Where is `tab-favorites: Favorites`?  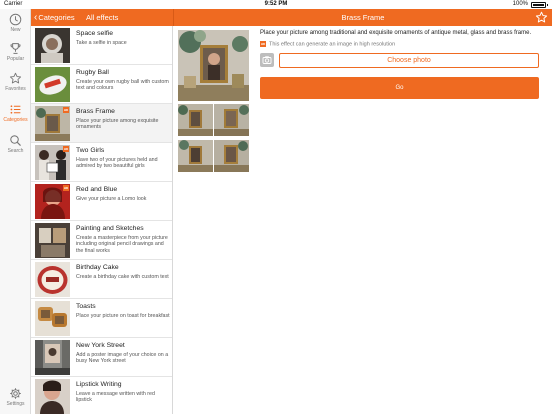 tab-favorites: Favorites is located at coordinates (15, 86).